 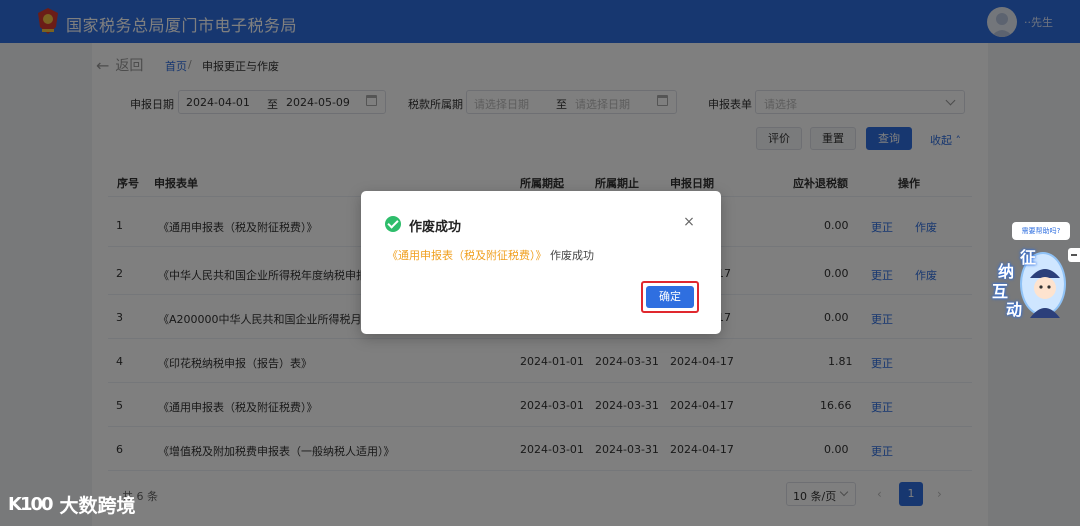 I want to click on dialog-message: 《通用申报表（税及附征税费）》 作废成功, so click(x=490, y=255).